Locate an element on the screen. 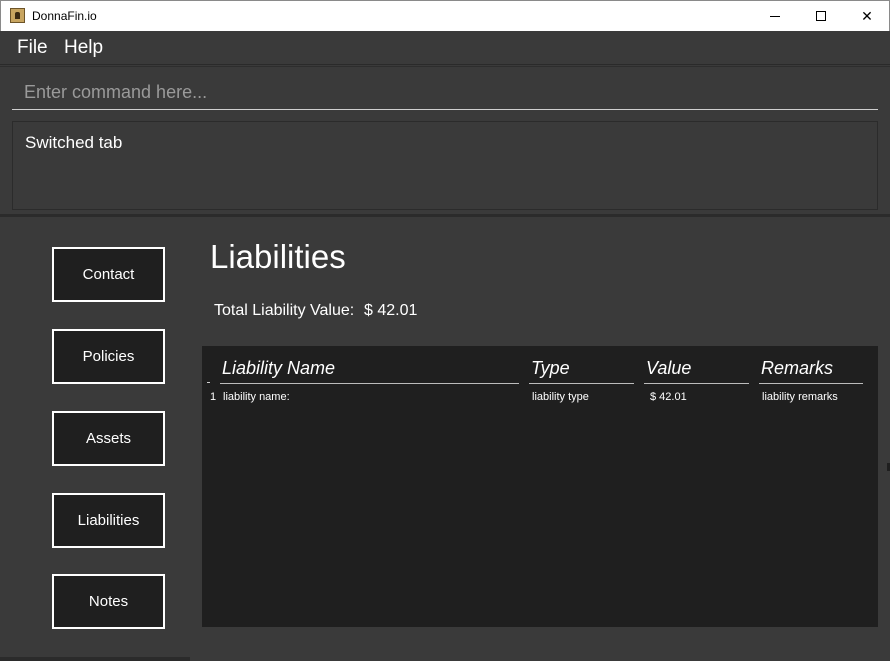 This screenshot has width=890, height=661. close-button: ✕ is located at coordinates (867, 16).